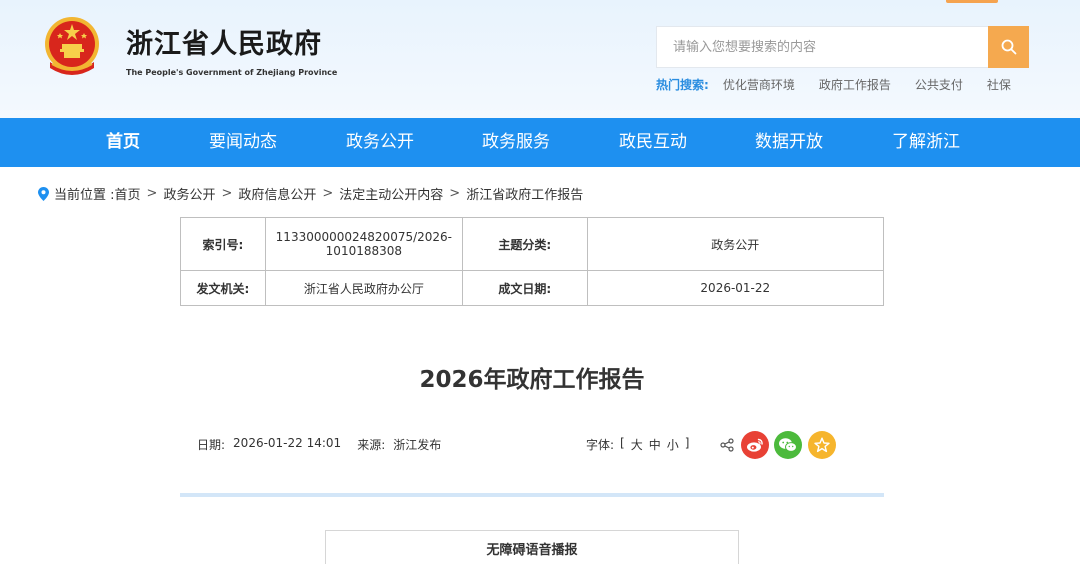  Describe the element at coordinates (189, 193) in the screenshot. I see `breadcrumb-item: 政务公开` at that location.